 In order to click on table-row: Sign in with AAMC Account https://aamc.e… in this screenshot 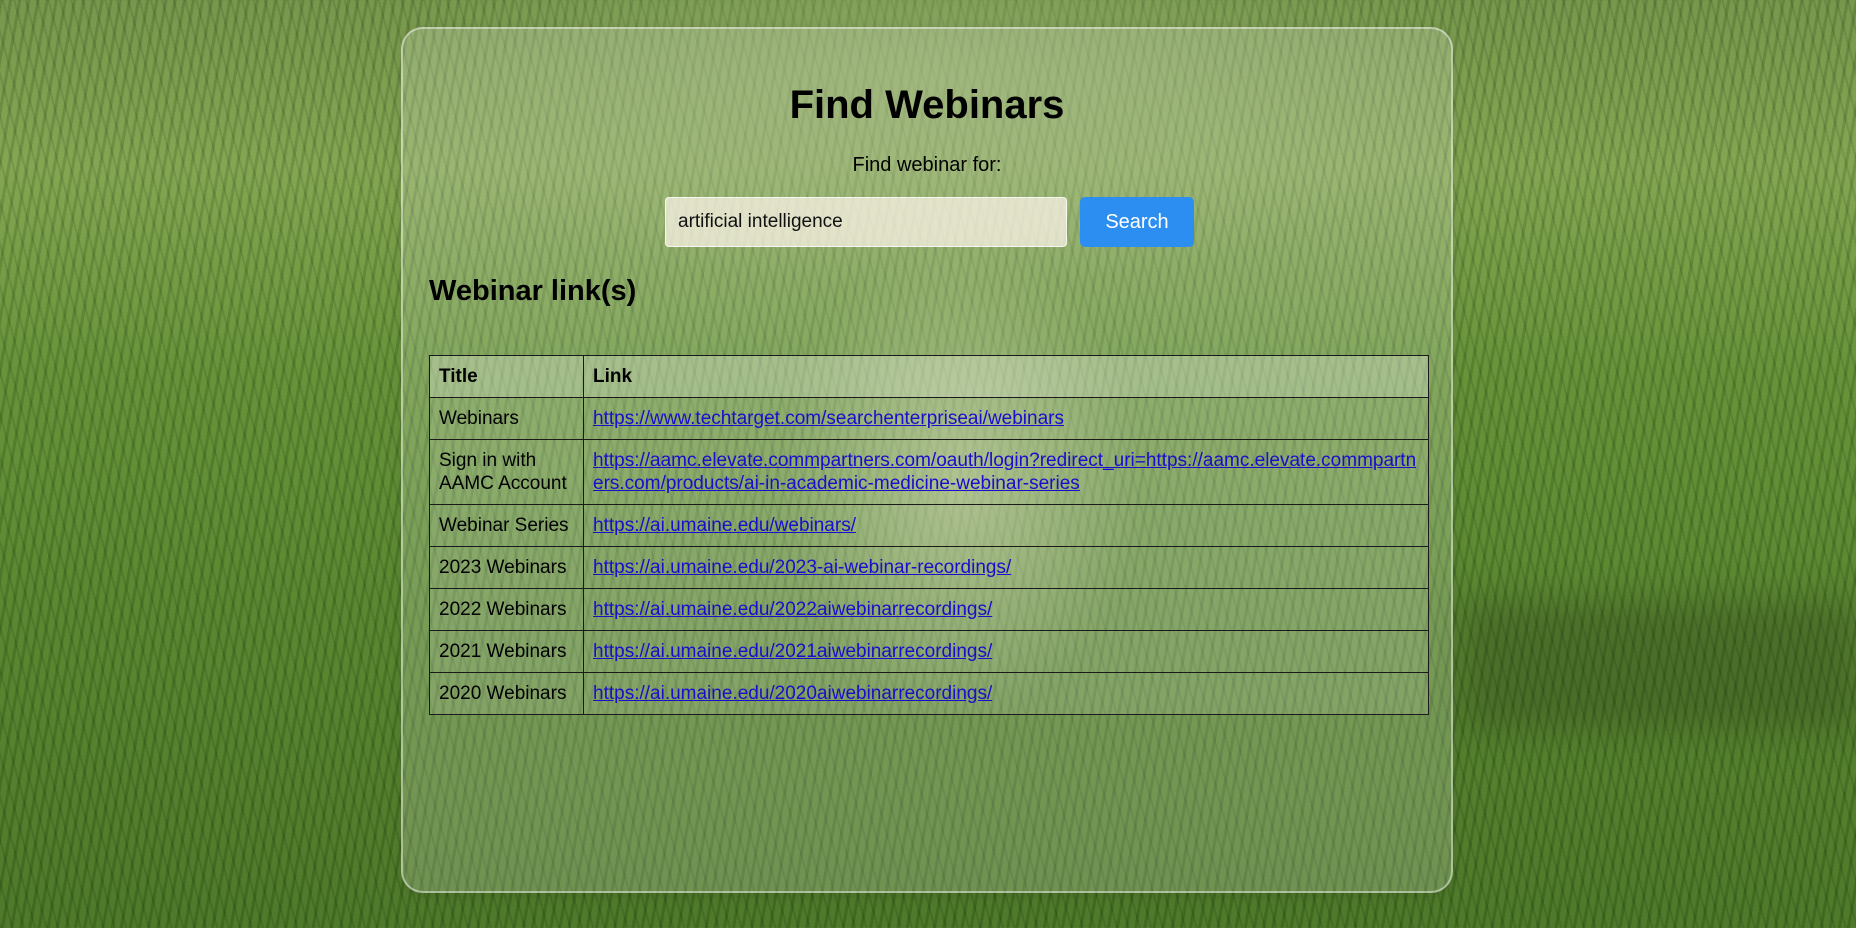, I will do `click(929, 472)`.